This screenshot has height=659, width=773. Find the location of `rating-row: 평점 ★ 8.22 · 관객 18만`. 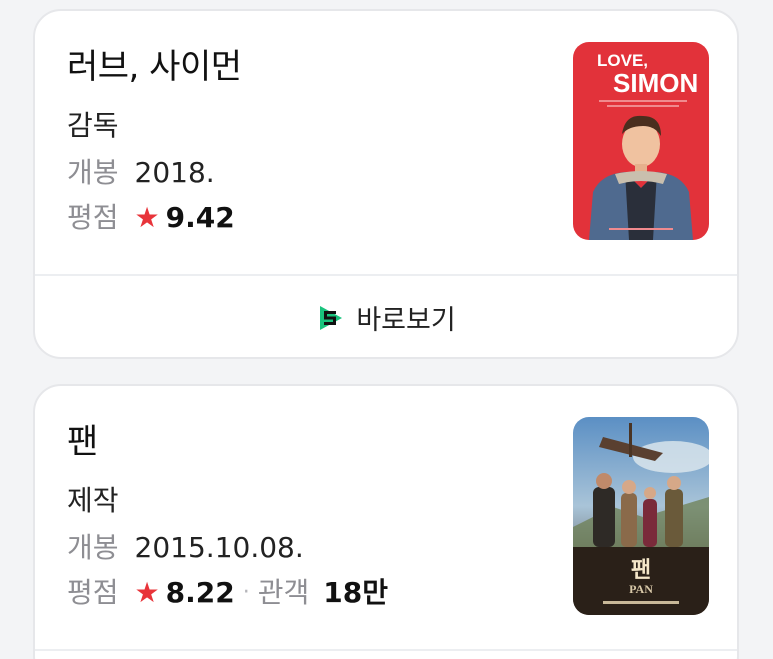

rating-row: 평점 ★ 8.22 · 관객 18만 is located at coordinates (227, 593).